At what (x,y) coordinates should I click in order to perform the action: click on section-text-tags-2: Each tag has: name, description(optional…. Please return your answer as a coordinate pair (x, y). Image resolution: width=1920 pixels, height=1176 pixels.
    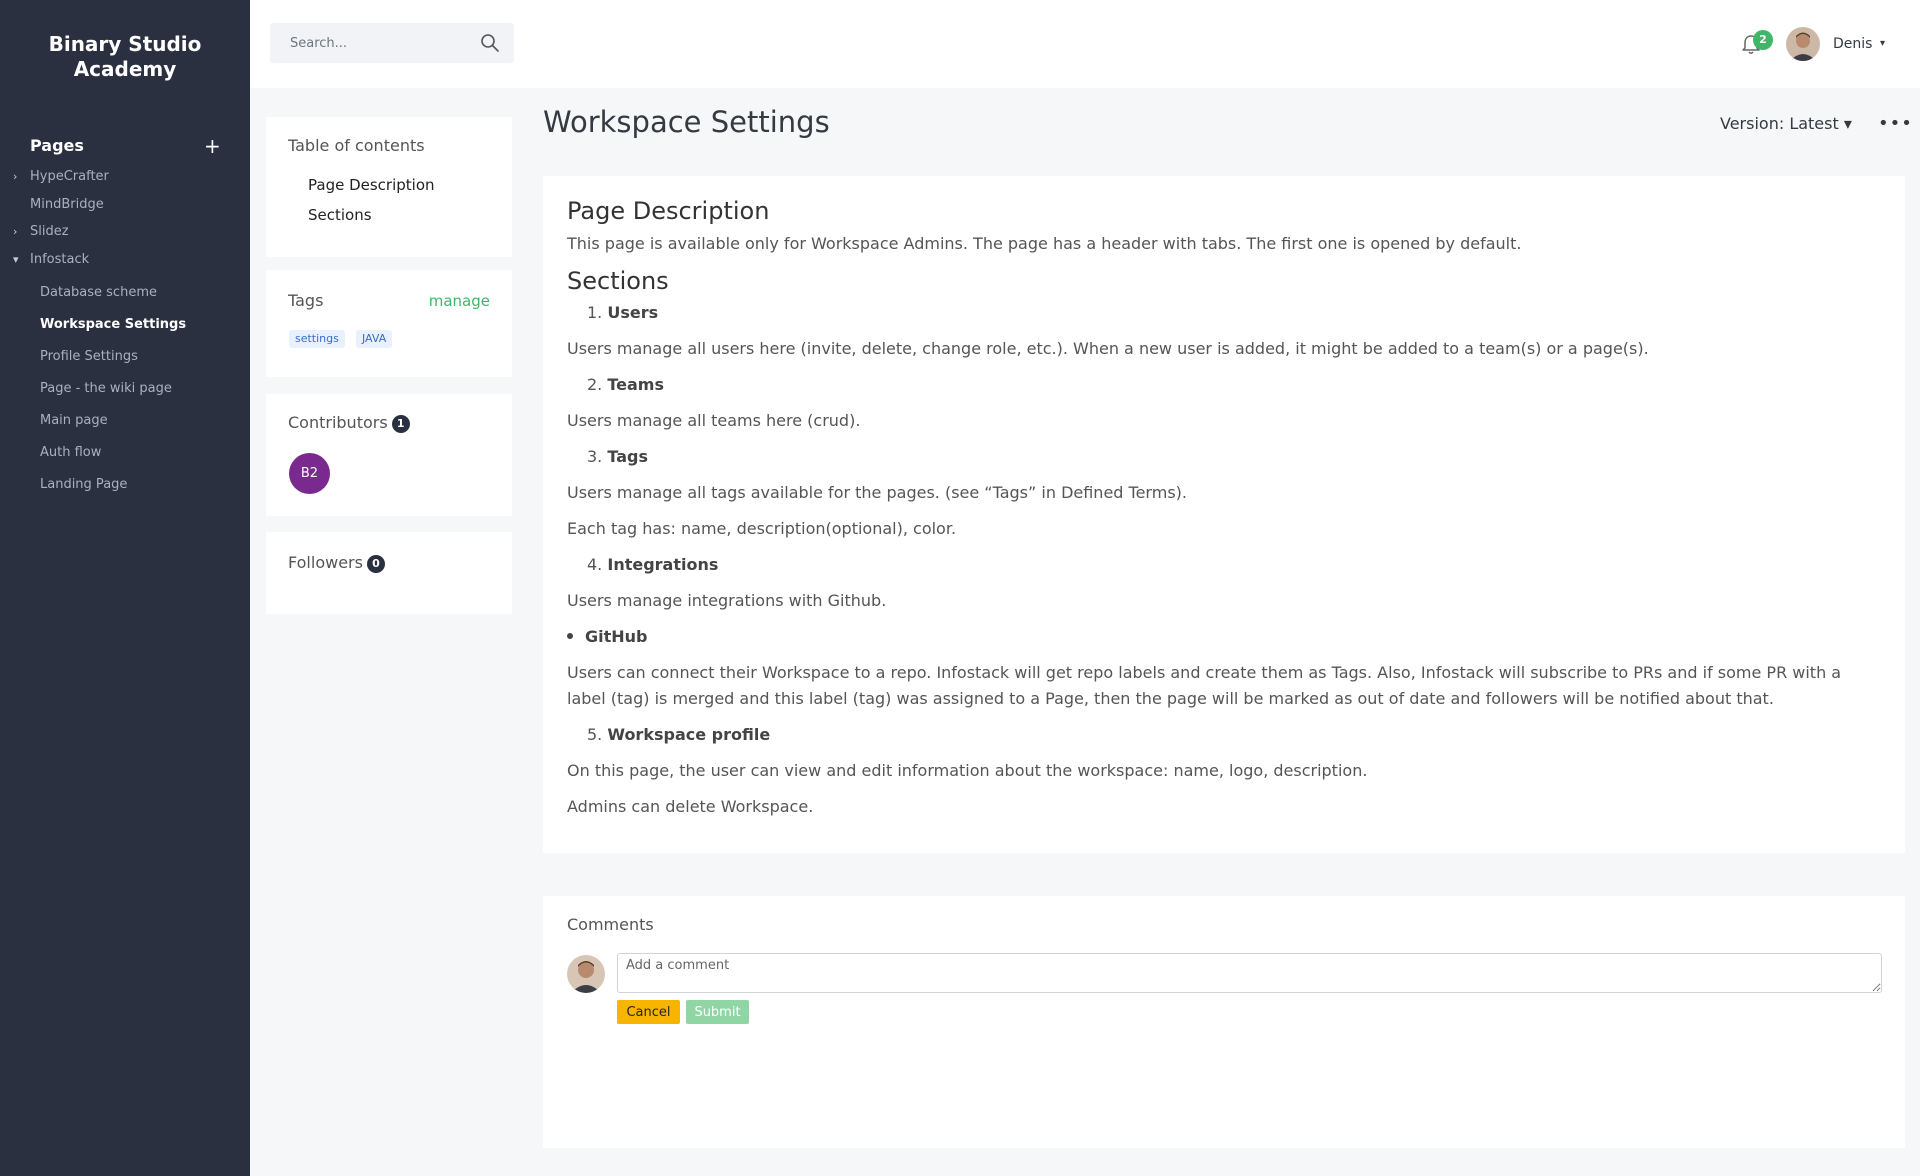
    Looking at the image, I should click on (762, 528).